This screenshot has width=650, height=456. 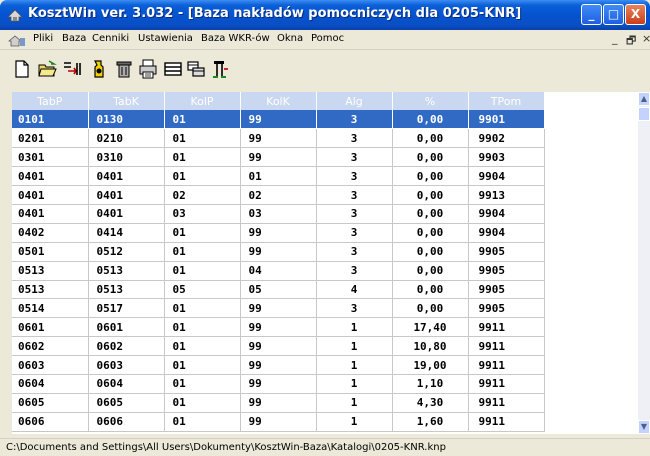 What do you see at coordinates (126, 252) in the screenshot?
I see `table-cell: 0512` at bounding box center [126, 252].